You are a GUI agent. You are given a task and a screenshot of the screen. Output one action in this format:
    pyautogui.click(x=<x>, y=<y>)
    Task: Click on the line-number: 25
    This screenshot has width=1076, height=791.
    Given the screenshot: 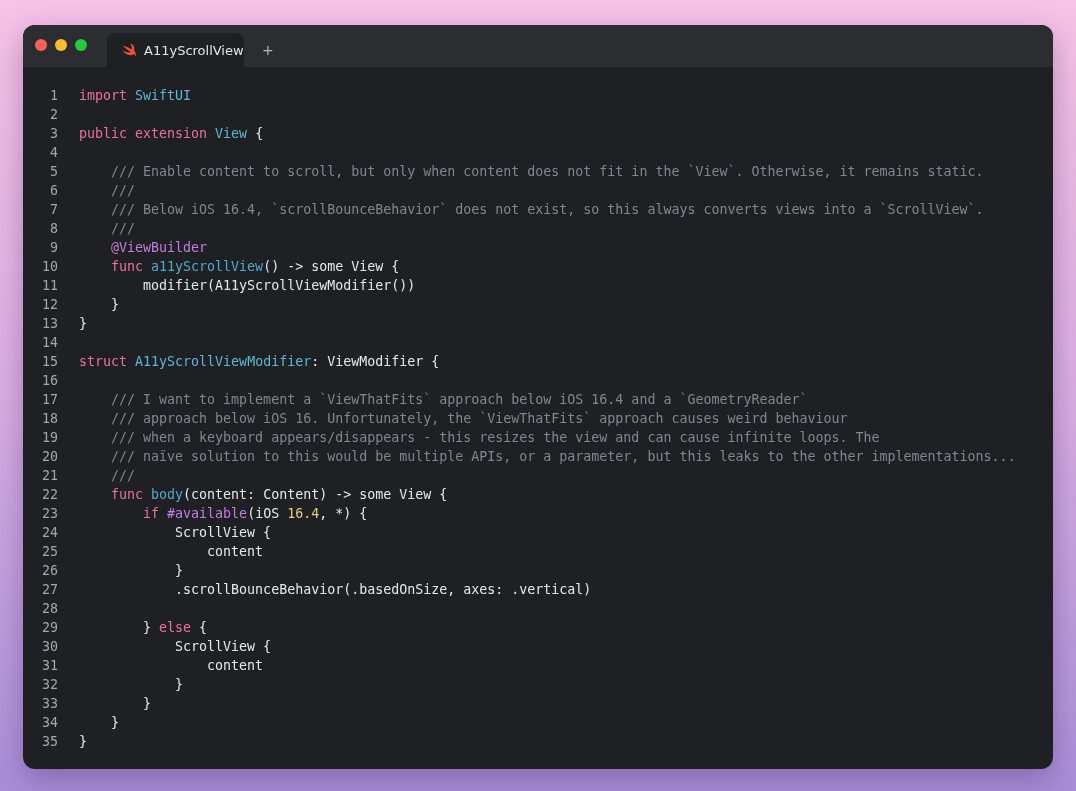 What is the action you would take?
    pyautogui.click(x=49, y=551)
    